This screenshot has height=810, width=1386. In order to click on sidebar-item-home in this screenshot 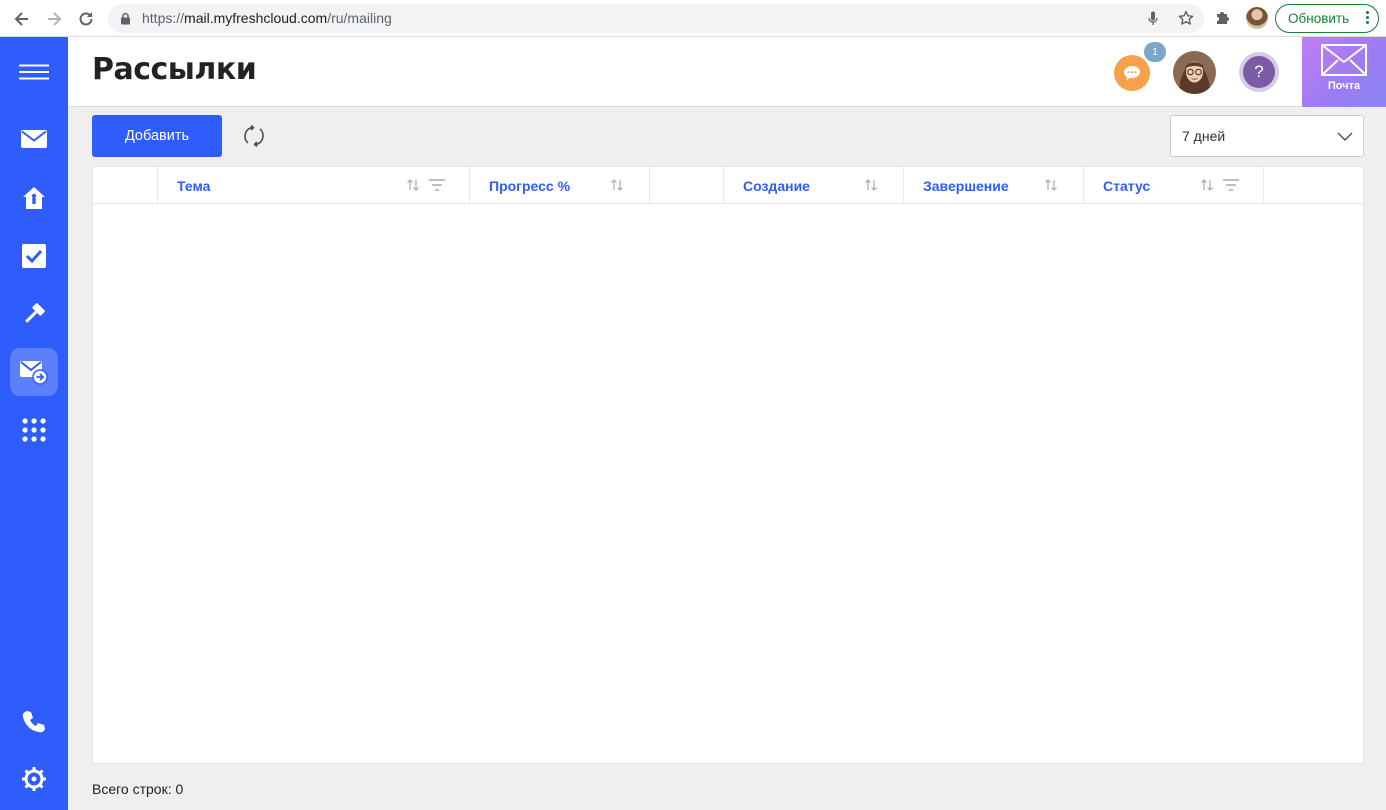, I will do `click(34, 198)`.